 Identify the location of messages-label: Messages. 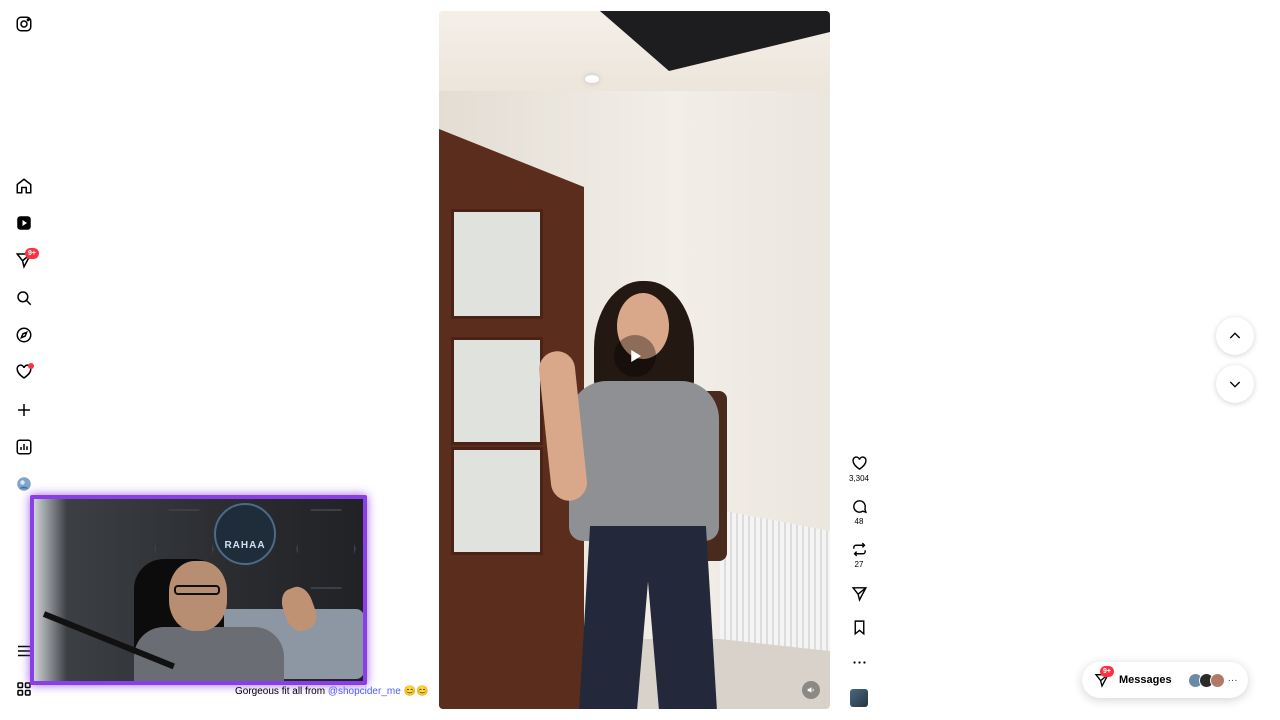
(1145, 680).